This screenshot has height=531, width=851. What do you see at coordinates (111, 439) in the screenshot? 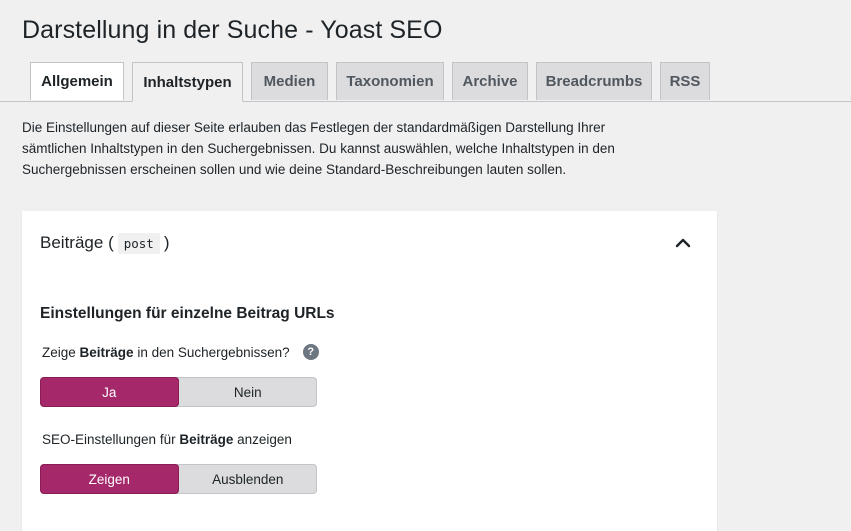
I see `label-prefix: SEO-Einstellungen für` at bounding box center [111, 439].